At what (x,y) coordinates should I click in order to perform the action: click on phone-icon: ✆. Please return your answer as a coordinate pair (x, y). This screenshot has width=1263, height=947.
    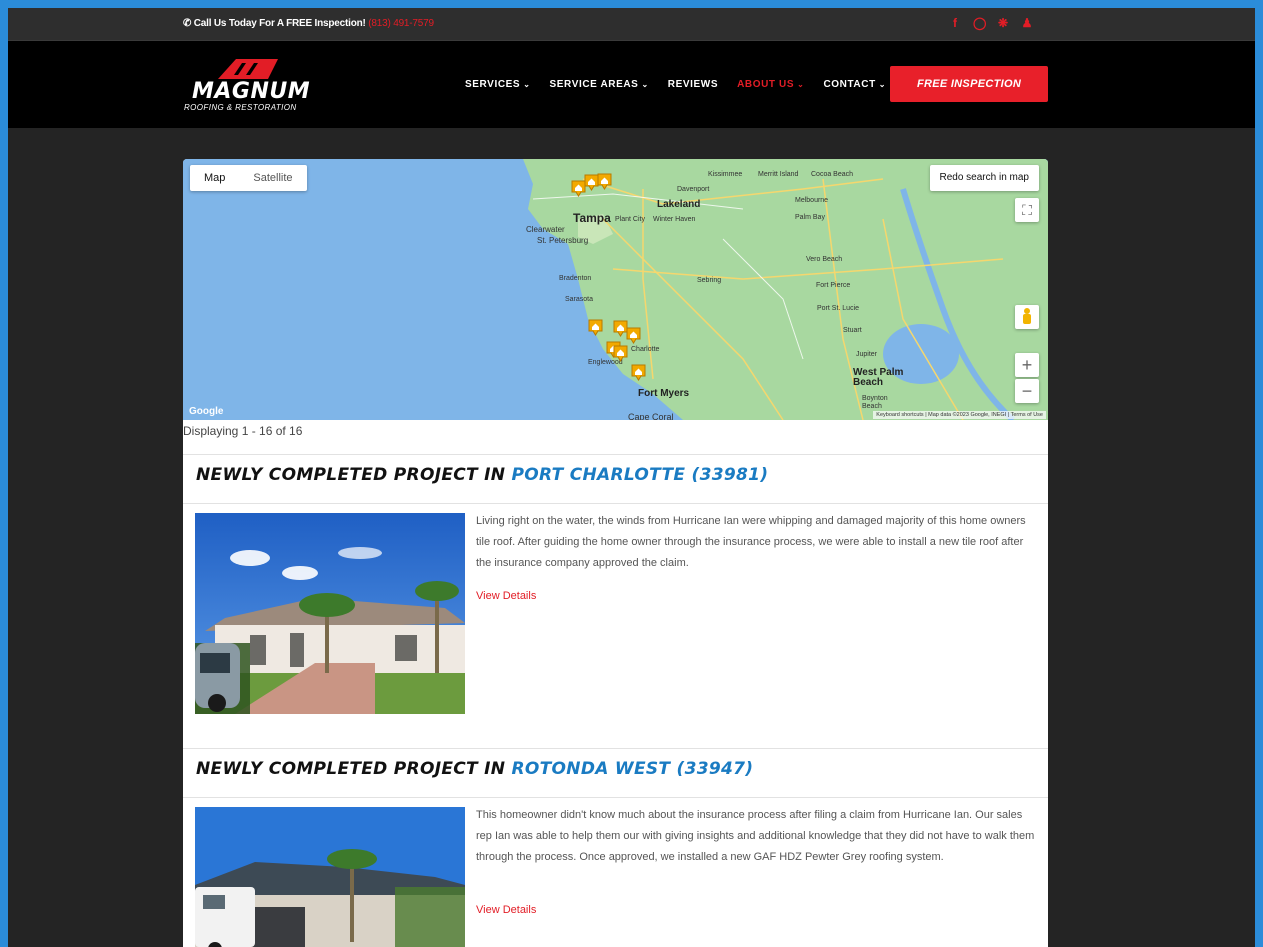
    Looking at the image, I should click on (187, 23).